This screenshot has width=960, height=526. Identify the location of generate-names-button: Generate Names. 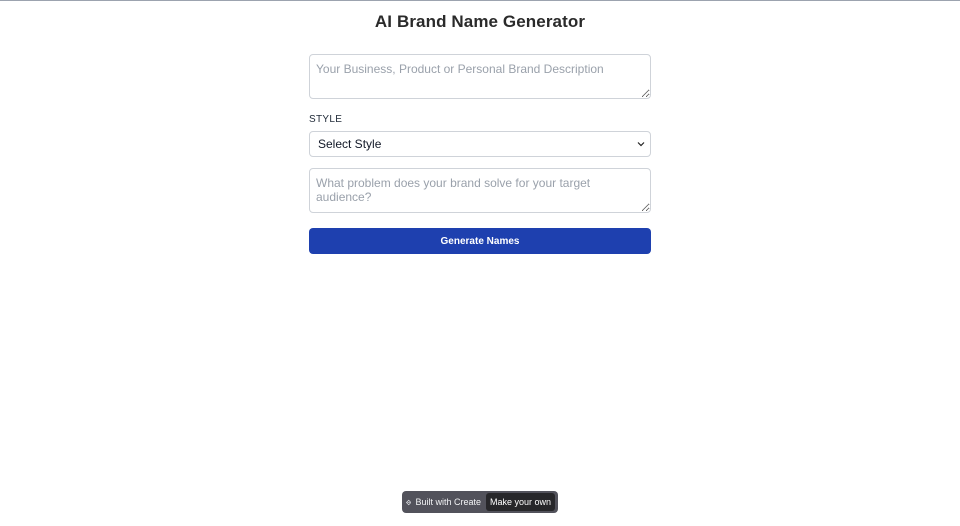
(480, 241).